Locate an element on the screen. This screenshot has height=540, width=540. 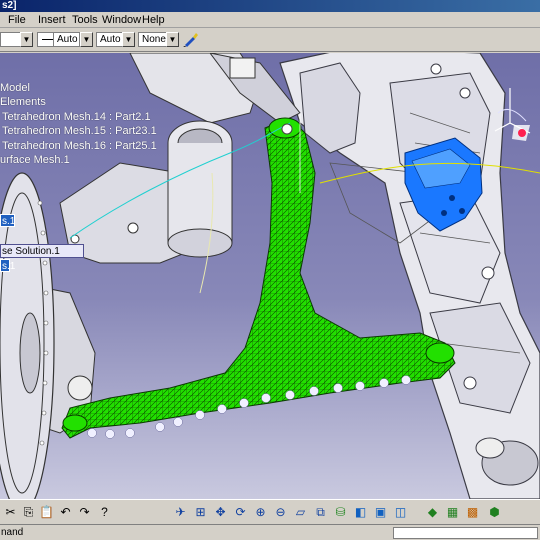
painter-icon is located at coordinates (190, 39).